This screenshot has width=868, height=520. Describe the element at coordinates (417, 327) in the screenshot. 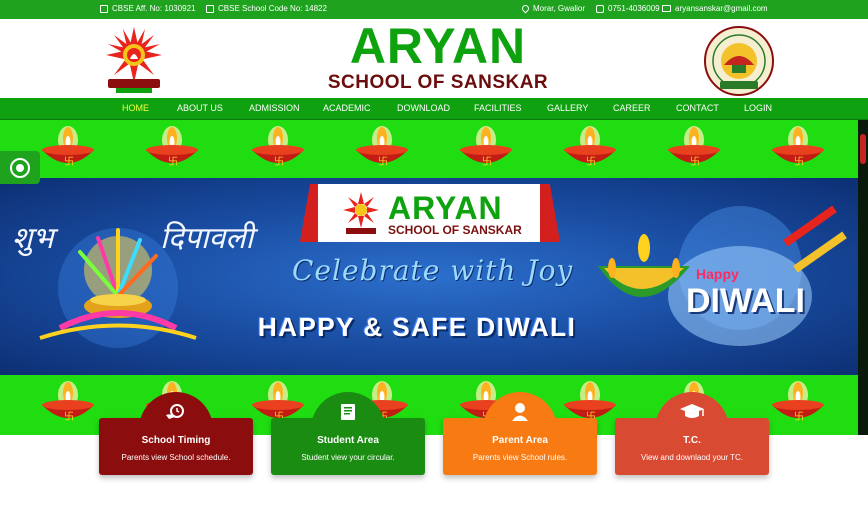

I see `happy-diwali-headline: HAPPY & SAFE DIWALI` at that location.